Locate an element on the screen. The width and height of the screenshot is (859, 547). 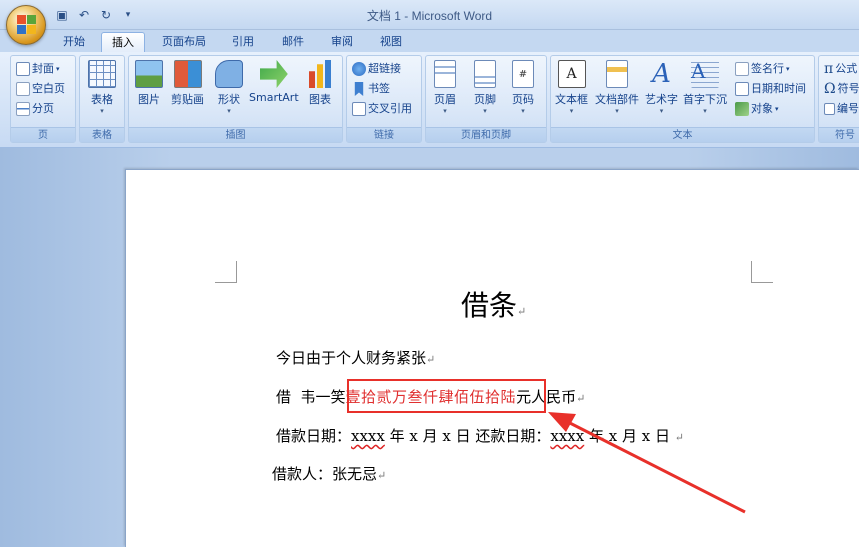
office-logo-icon is located at coordinates (27, 25).